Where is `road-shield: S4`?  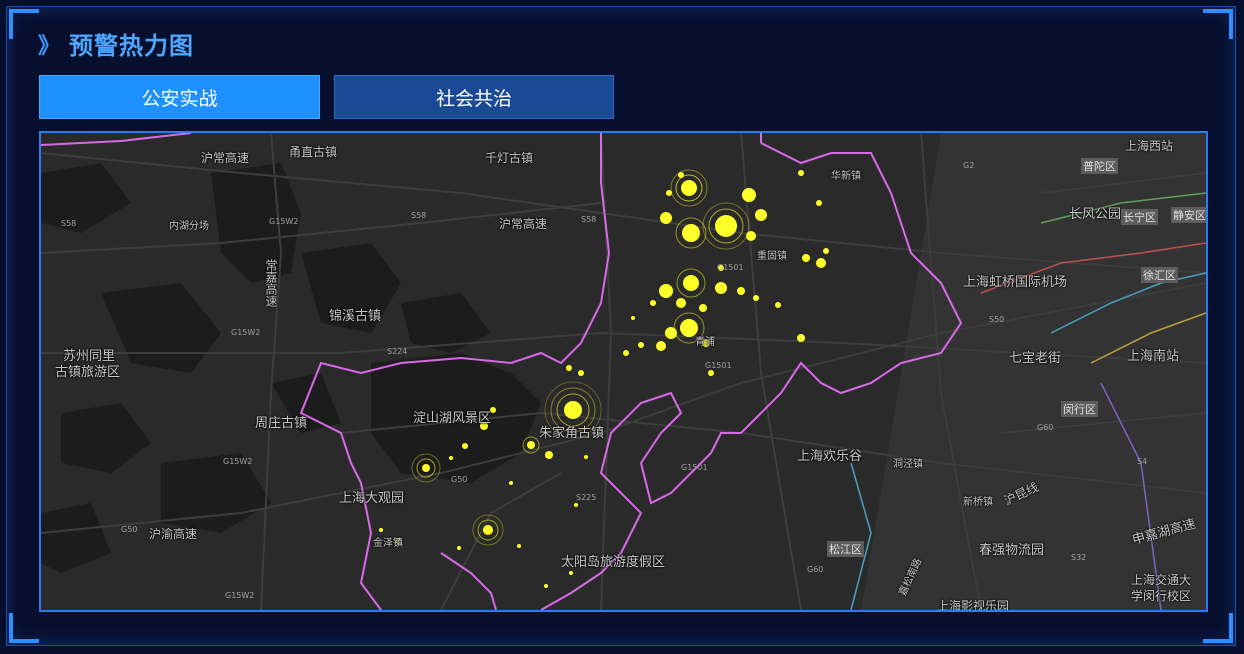 road-shield: S4 is located at coordinates (1142, 461).